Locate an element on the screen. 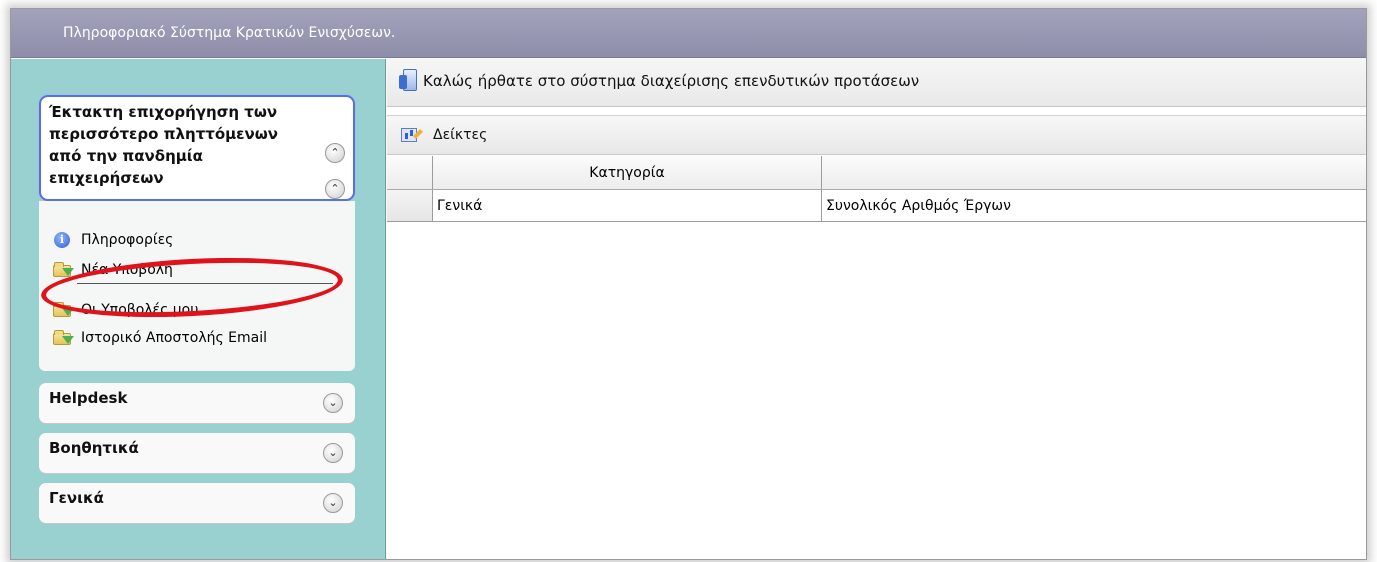  header-cell is located at coordinates (410, 172).